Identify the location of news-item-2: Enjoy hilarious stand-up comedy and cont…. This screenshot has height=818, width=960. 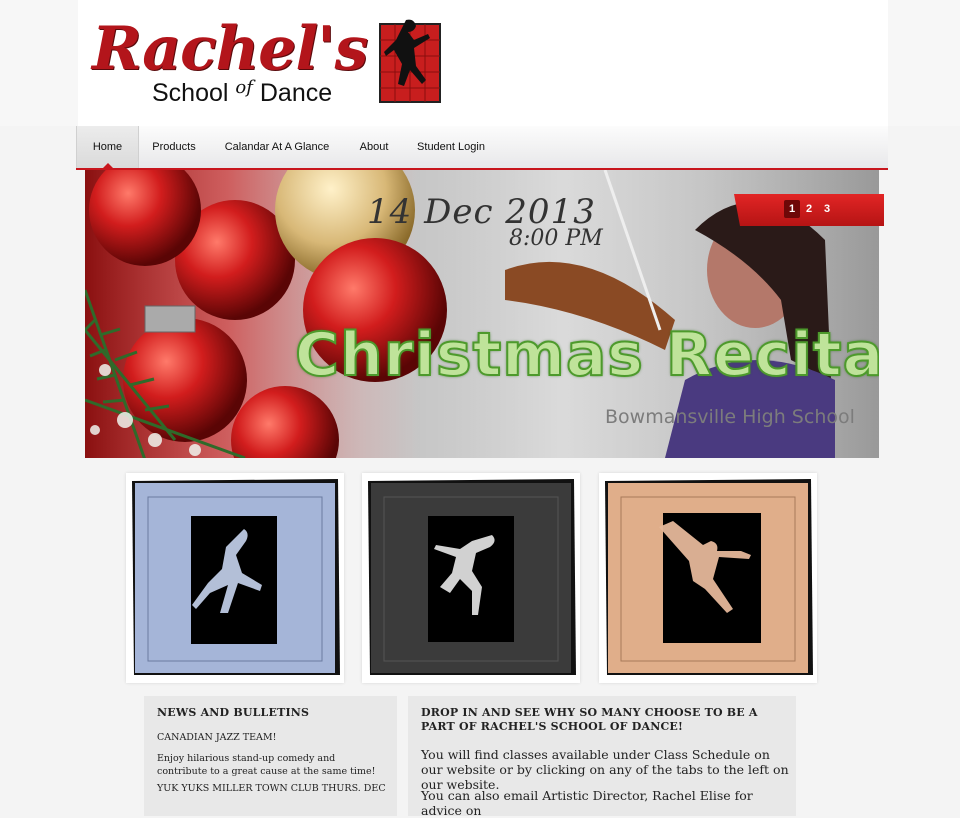
(266, 765).